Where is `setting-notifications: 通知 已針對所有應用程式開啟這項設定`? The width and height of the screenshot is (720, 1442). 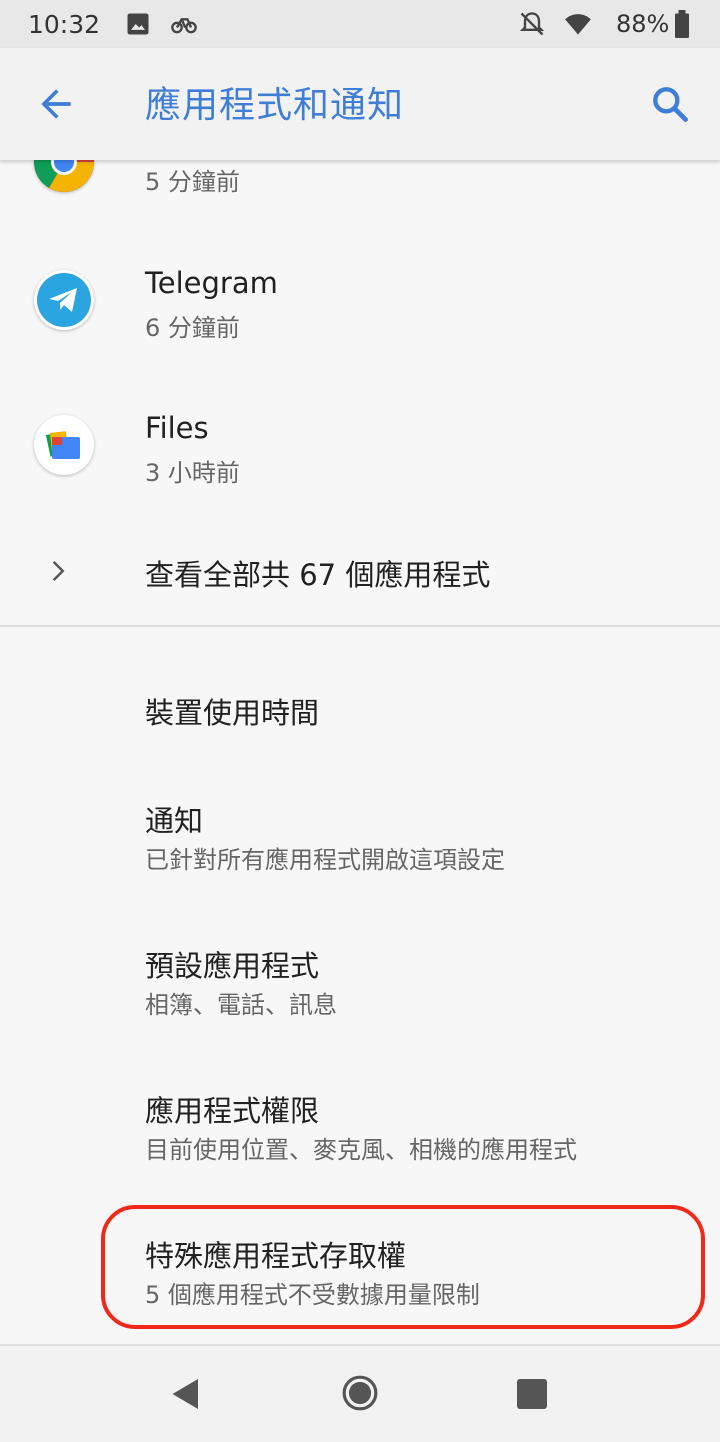
setting-notifications: 通知 已針對所有應用程式開啟這項設定 is located at coordinates (360, 840).